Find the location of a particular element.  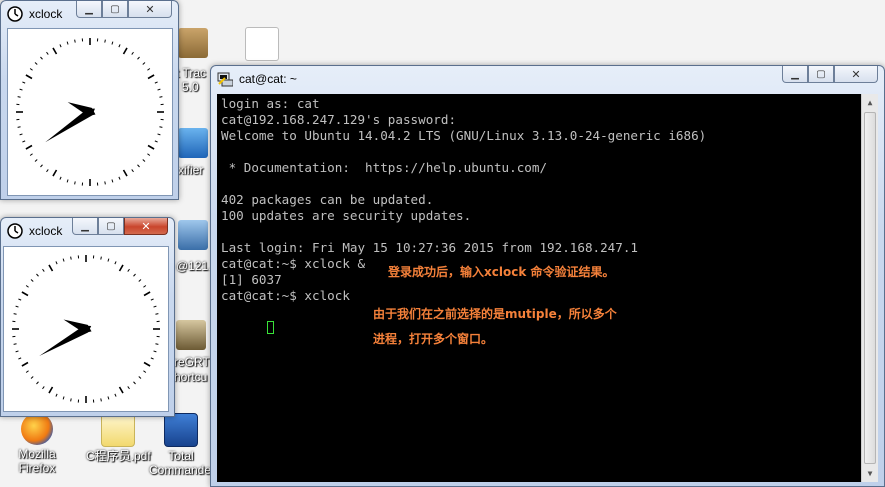

vertical-scrollbar: ▲ ▼ is located at coordinates (869, 288).